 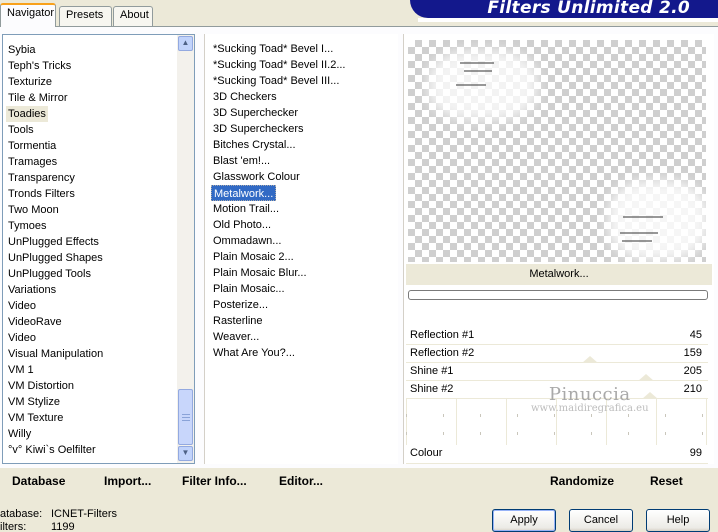 I want to click on category-item: UnPlugged Shapes, so click(x=55, y=258).